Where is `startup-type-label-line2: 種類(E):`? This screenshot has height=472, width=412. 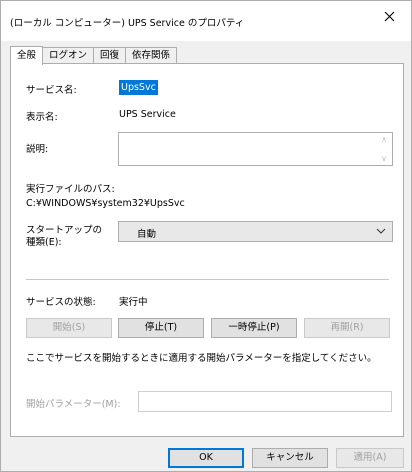 startup-type-label-line2: 種類(E): is located at coordinates (44, 242).